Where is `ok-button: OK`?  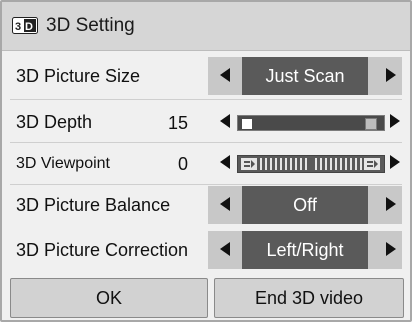 ok-button: OK is located at coordinates (109, 298).